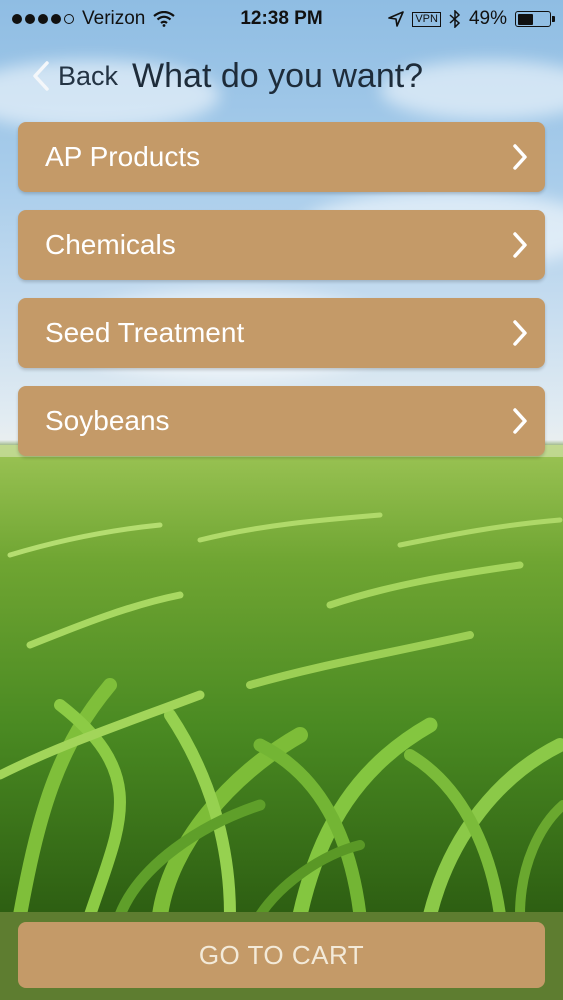 Image resolution: width=563 pixels, height=1000 pixels. I want to click on carrier-name: Verizon, so click(114, 18).